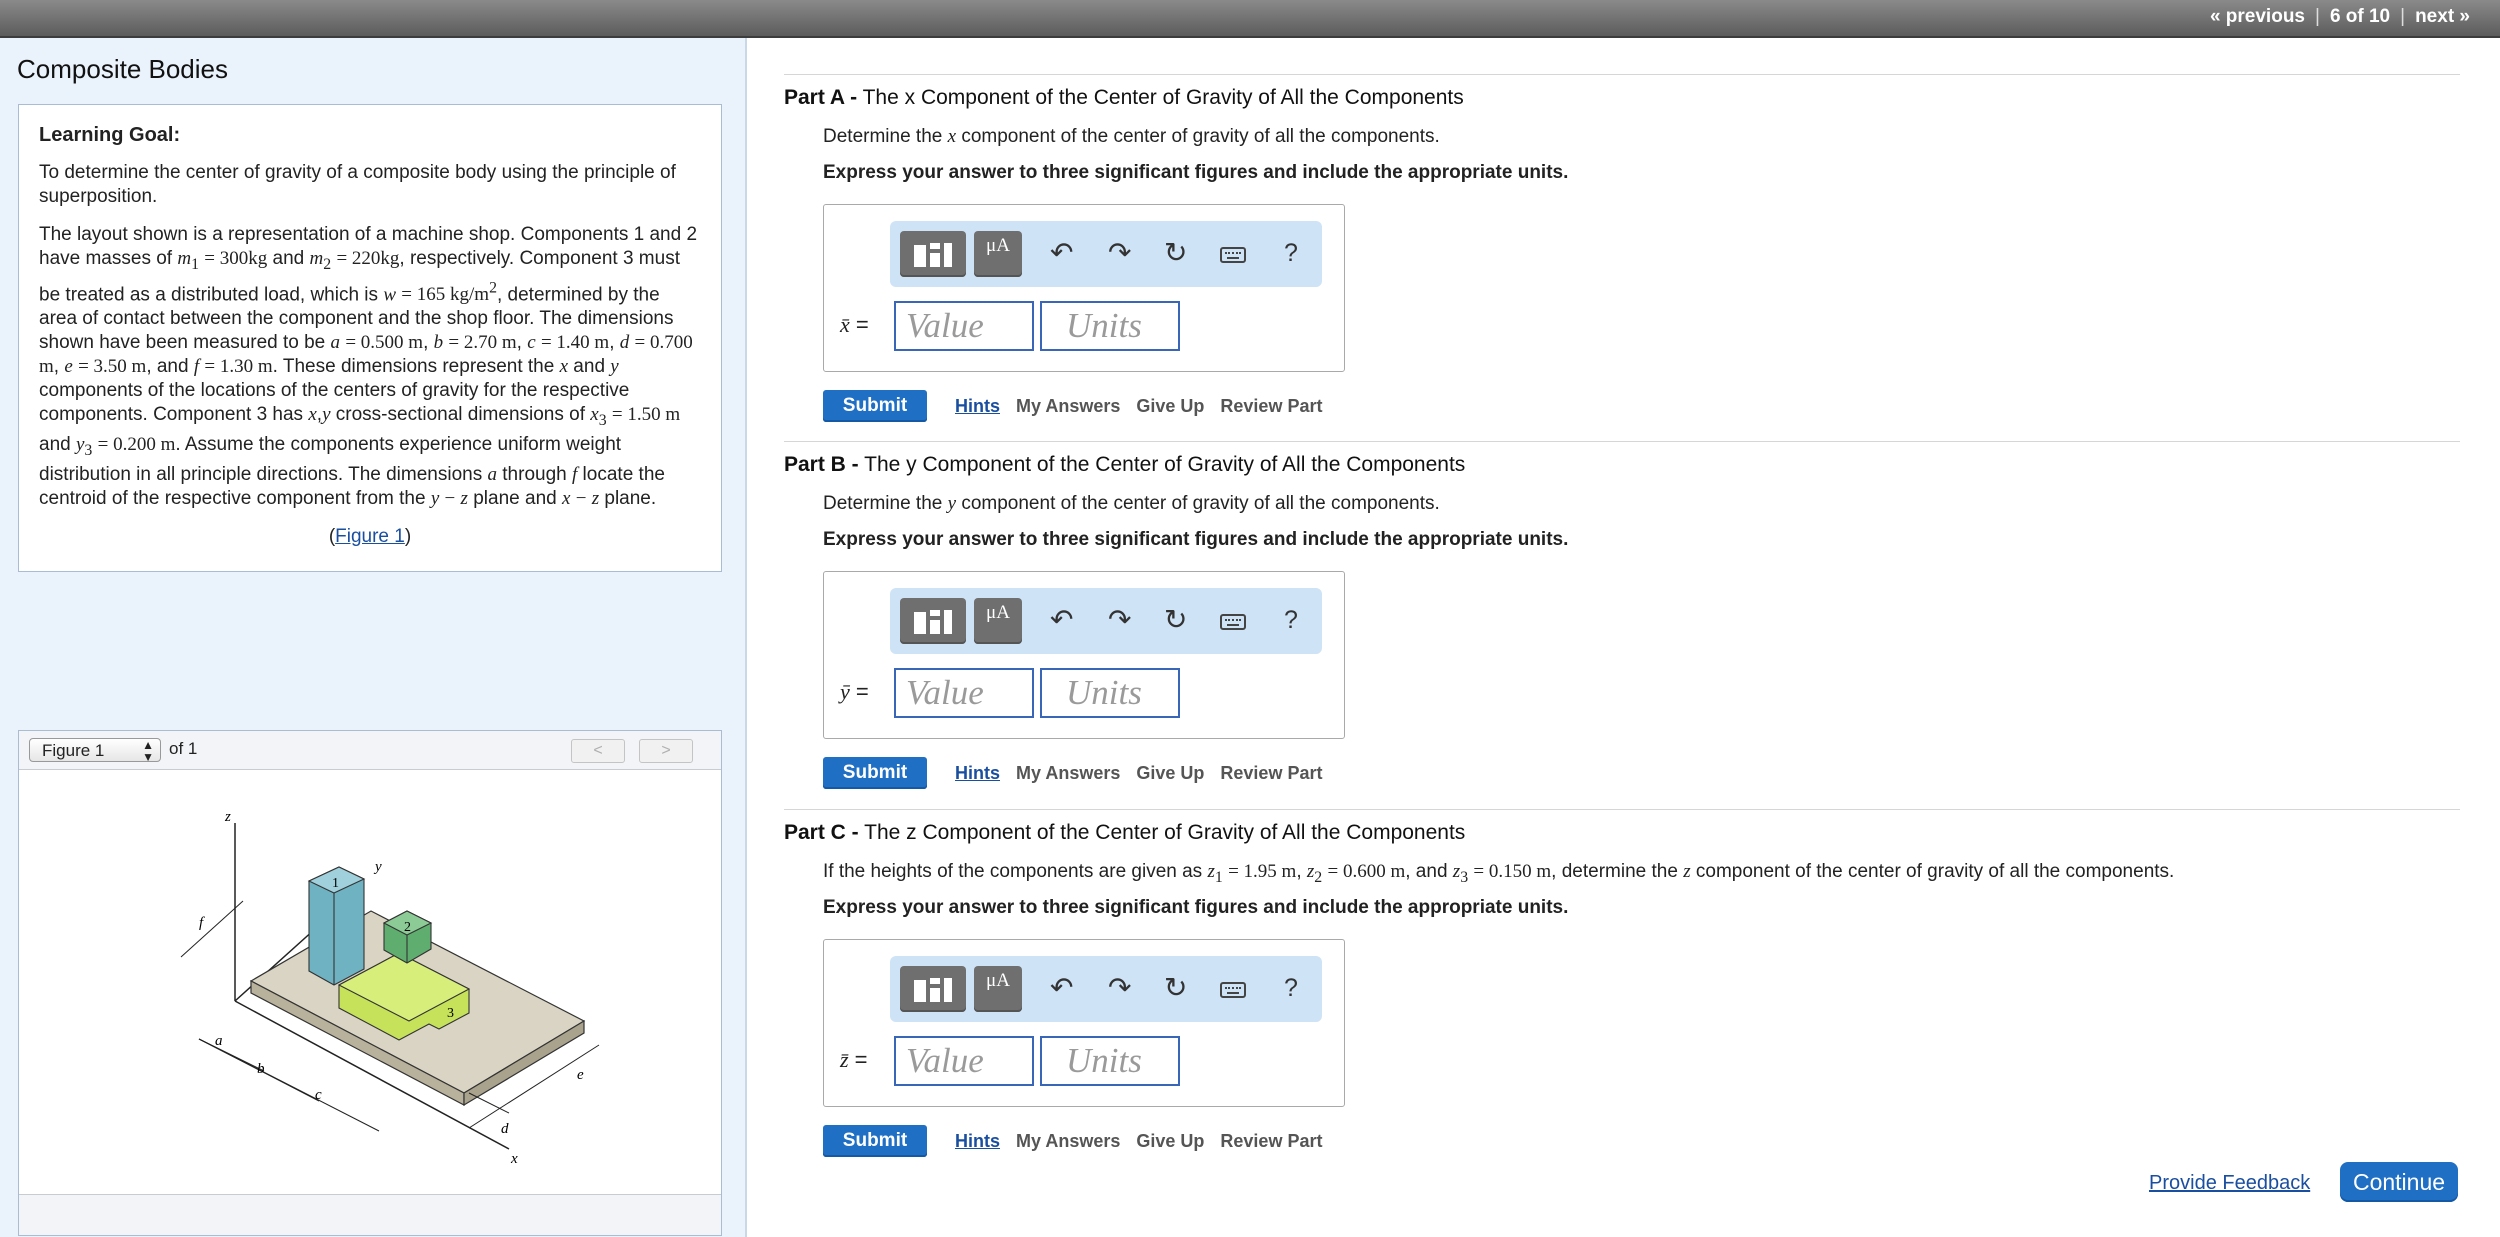 This screenshot has width=2500, height=1237. Describe the element at coordinates (390, 988) in the screenshot. I see `machine-shop-figure: z y x f a b c d e 1 2 3` at that location.